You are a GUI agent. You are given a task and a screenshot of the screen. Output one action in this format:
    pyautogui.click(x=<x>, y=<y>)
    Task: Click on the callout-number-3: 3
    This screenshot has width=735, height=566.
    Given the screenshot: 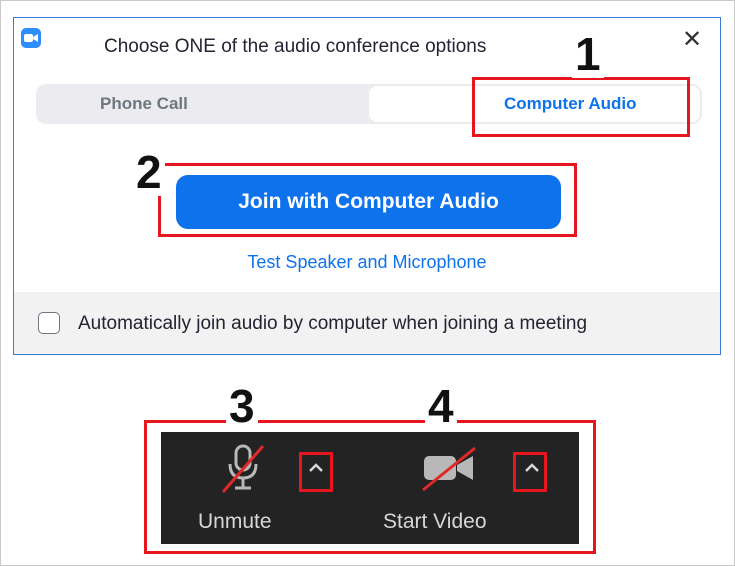 What is the action you would take?
    pyautogui.click(x=242, y=406)
    